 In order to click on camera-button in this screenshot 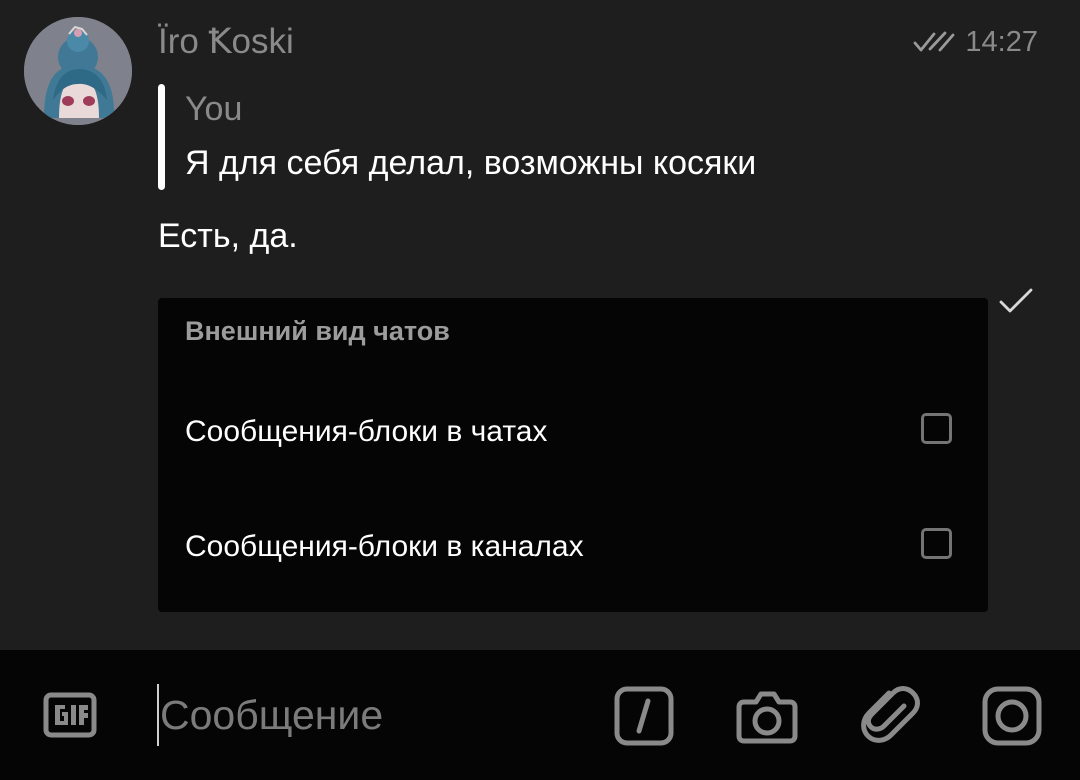, I will do `click(767, 716)`.